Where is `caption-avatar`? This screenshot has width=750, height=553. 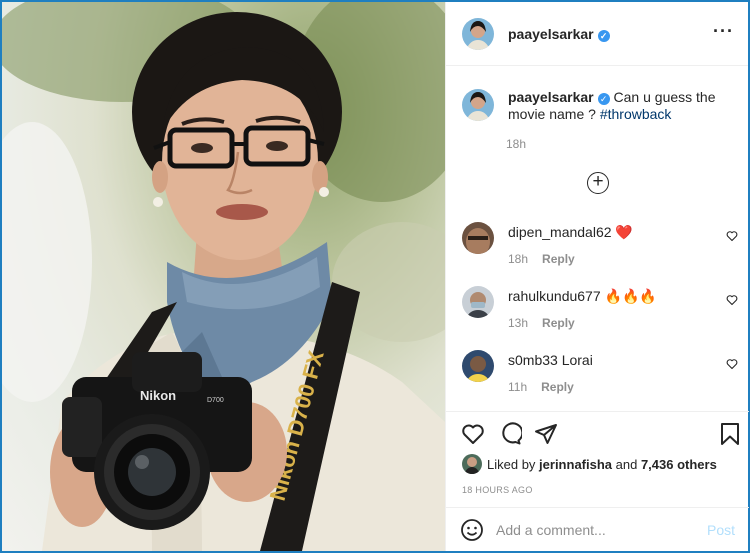 caption-avatar is located at coordinates (478, 105).